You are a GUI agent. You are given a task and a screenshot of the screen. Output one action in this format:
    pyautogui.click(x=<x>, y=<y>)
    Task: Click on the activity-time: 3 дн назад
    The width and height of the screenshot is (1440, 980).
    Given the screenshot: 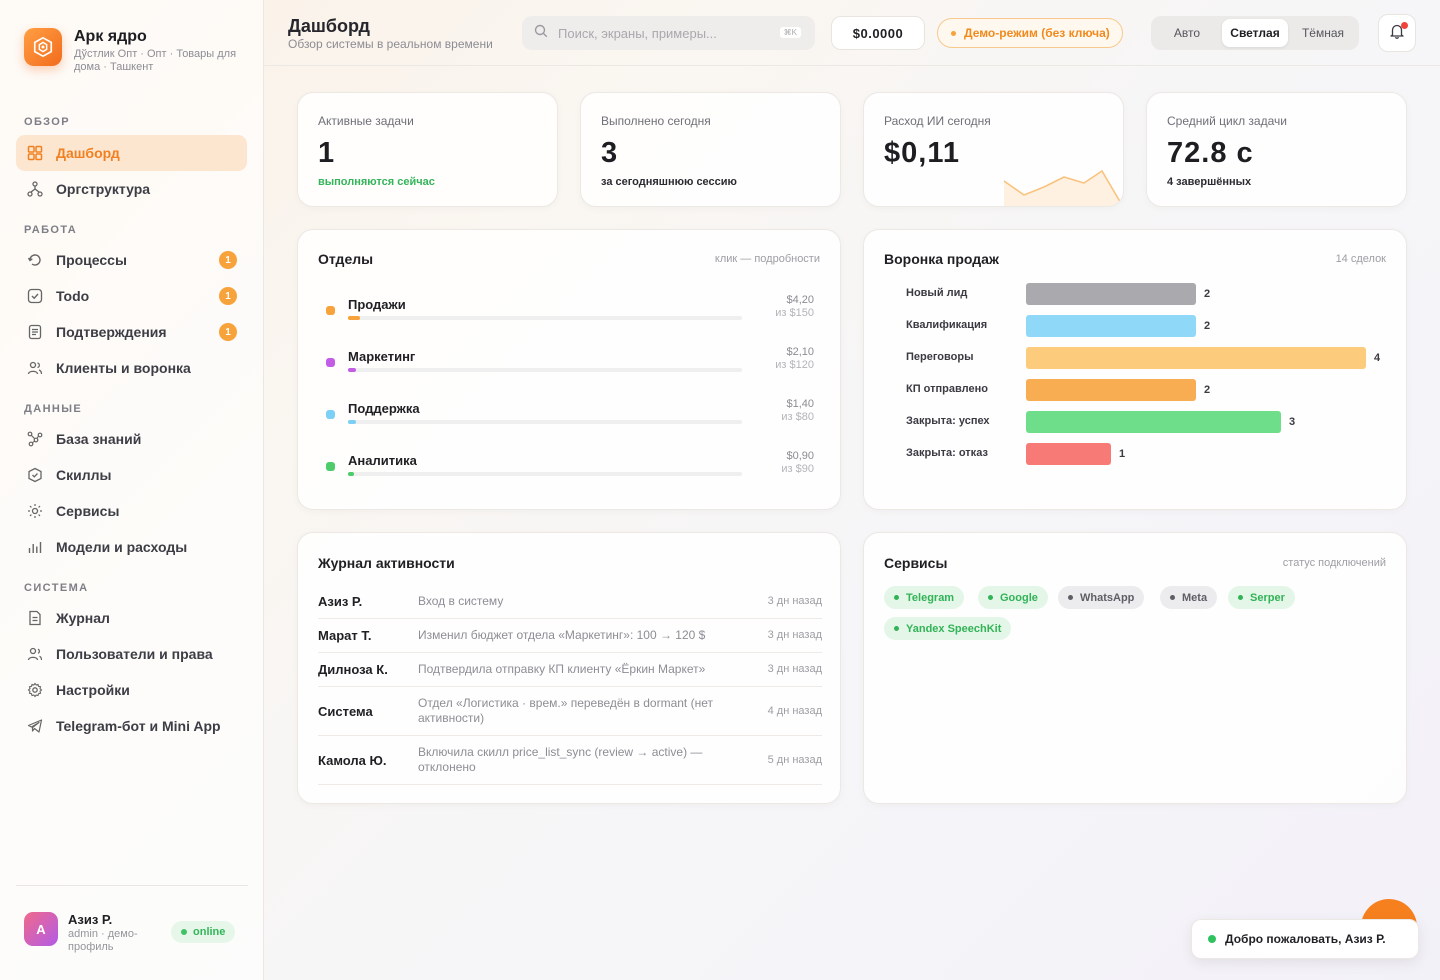 What is the action you would take?
    pyautogui.click(x=794, y=635)
    